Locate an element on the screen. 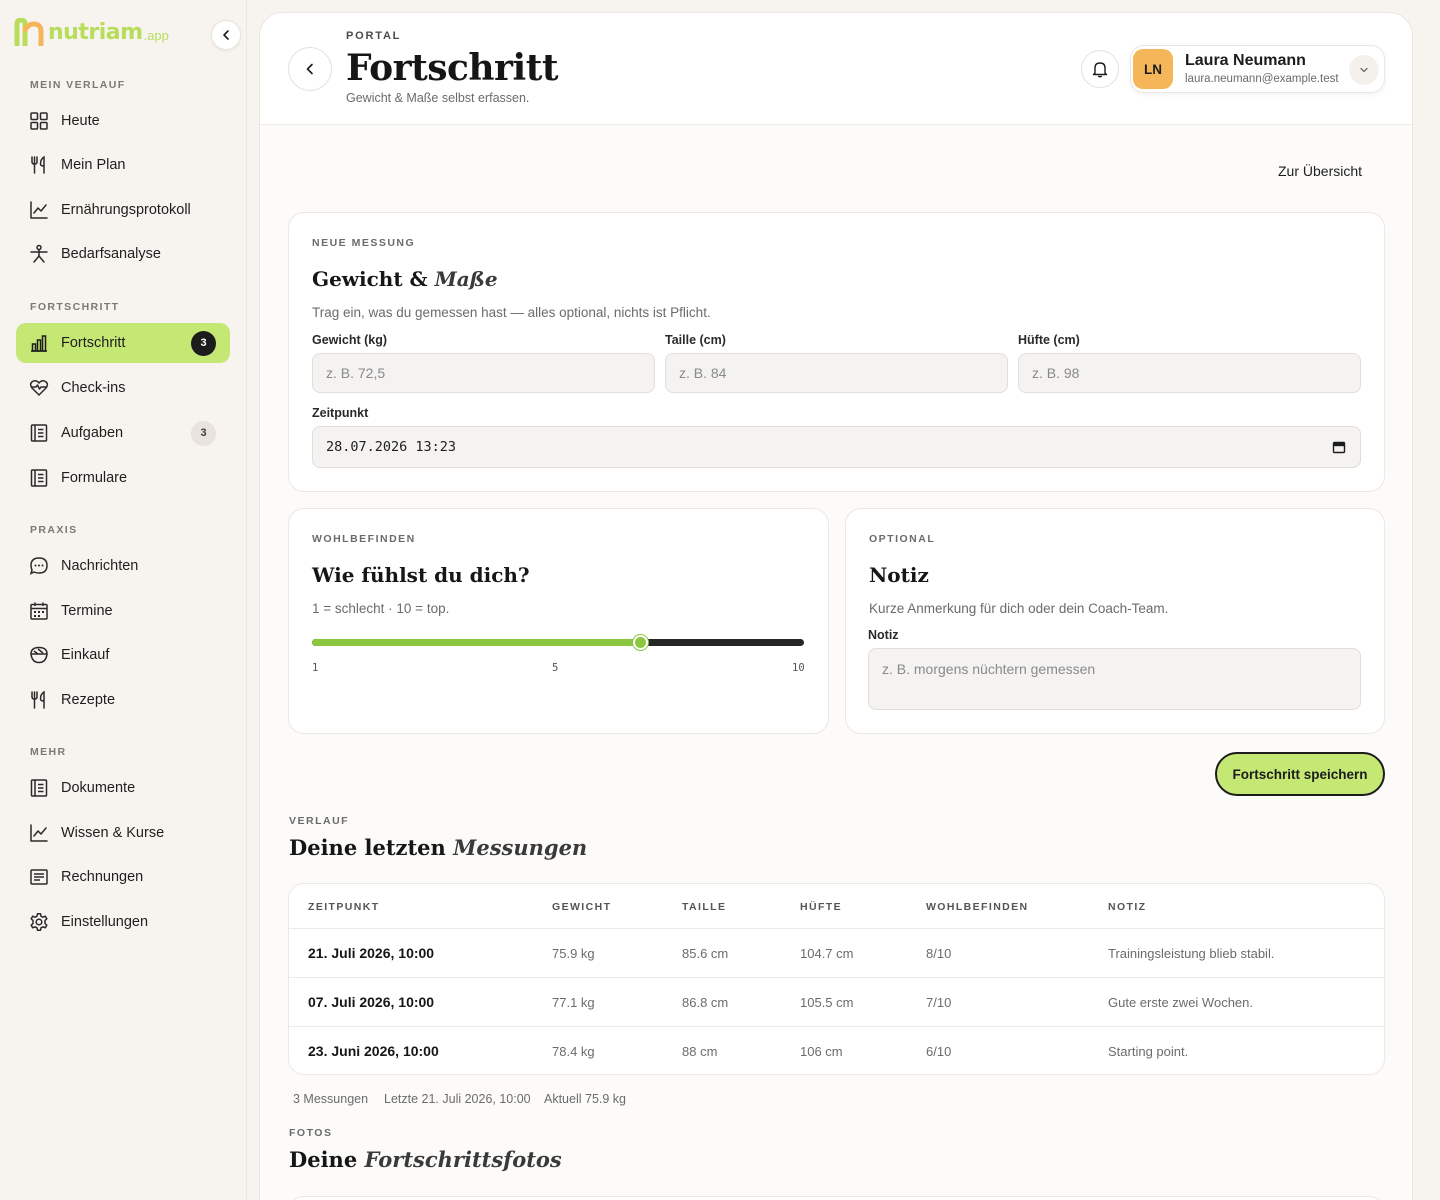 Image resolution: width=1440 pixels, height=1200 pixels. sidebar-item-bedarfsanalyse: Bedarfsanalyse is located at coordinates (123, 254).